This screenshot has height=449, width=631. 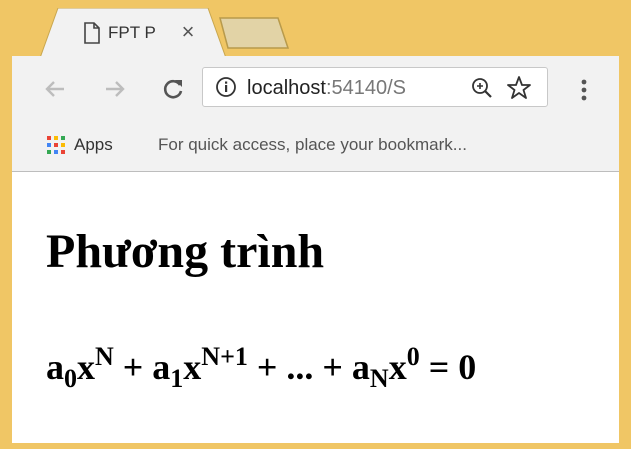 I want to click on star-icon, so click(x=519, y=88).